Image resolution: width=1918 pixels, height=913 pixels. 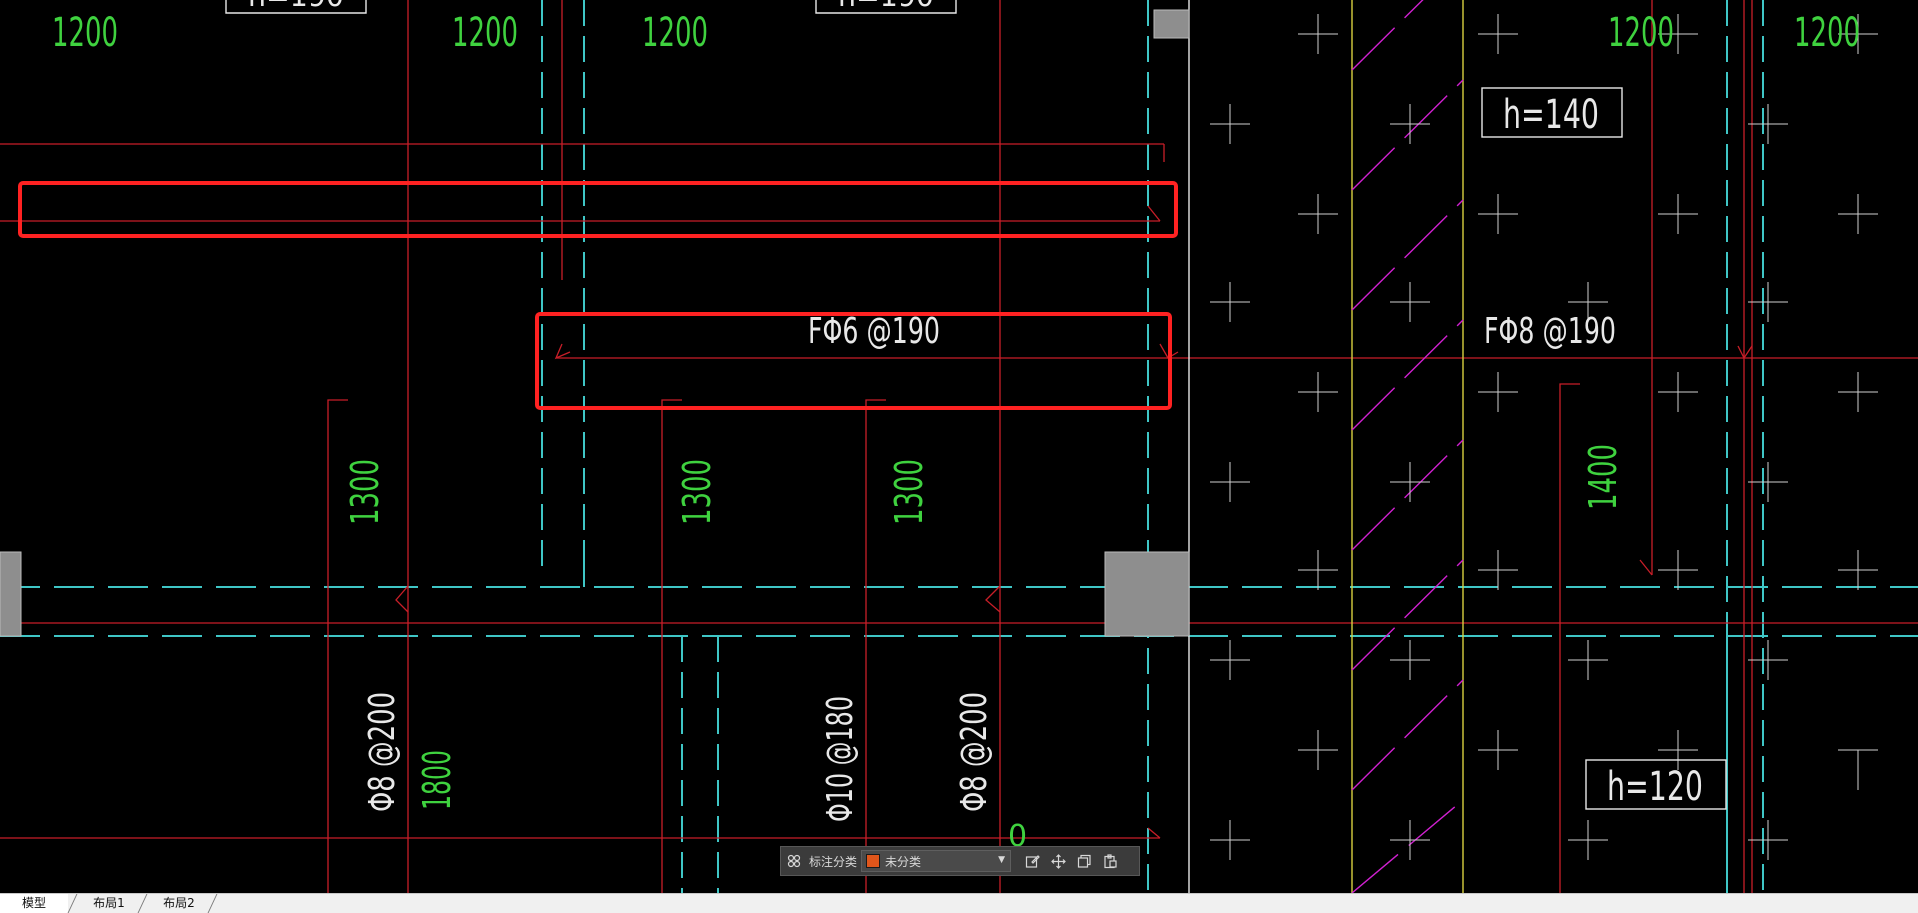 What do you see at coordinates (365, 492) in the screenshot?
I see `dim-vertical-1: 1300` at bounding box center [365, 492].